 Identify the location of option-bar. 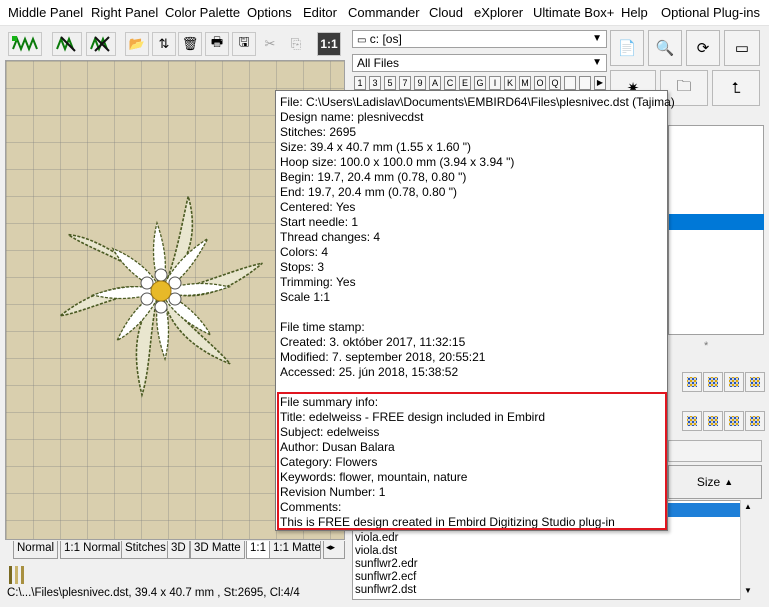
(715, 451).